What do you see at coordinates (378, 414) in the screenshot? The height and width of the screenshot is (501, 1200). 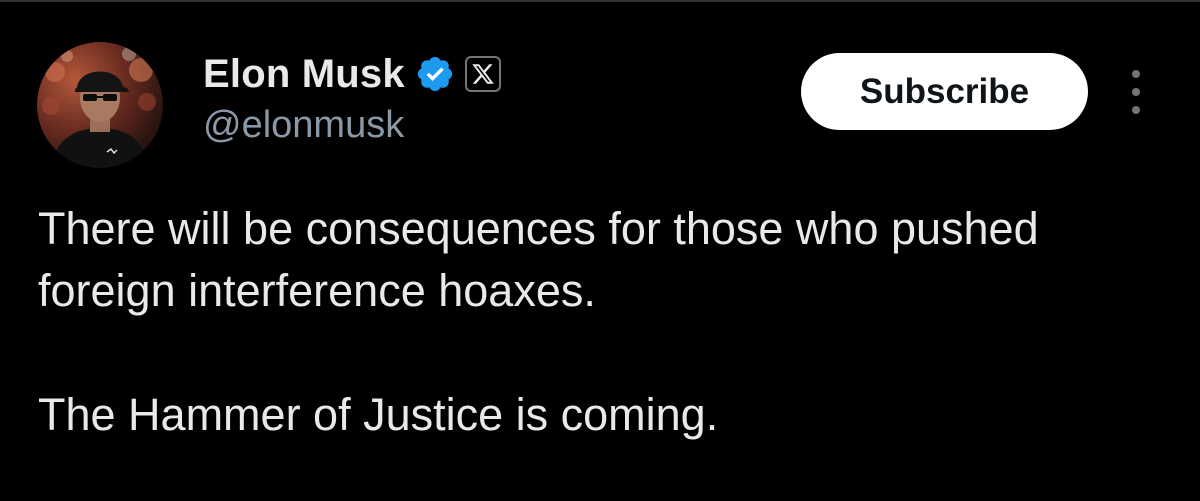 I see `tweet-paragraph: The Hammer of Justice is coming.` at bounding box center [378, 414].